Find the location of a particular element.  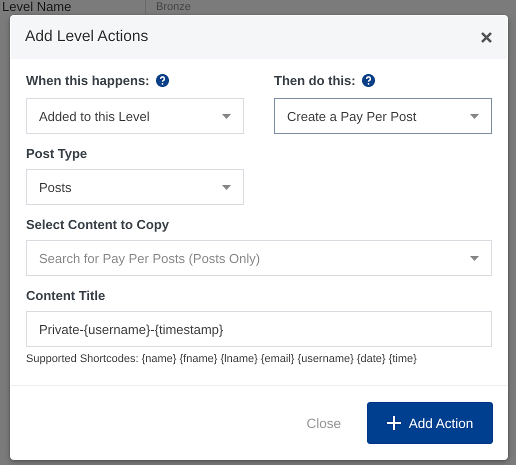

dropdown: Create a Pay Per Post is located at coordinates (383, 116).